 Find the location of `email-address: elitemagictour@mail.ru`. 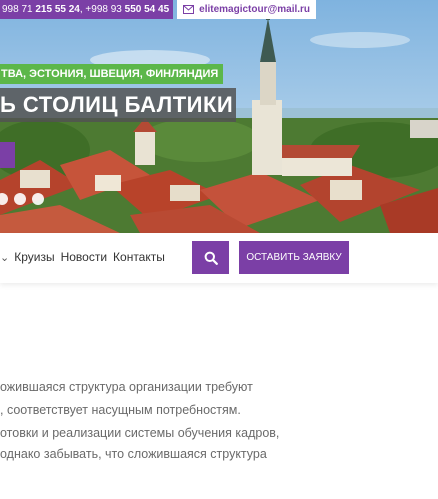

email-address: elitemagictour@mail.ru is located at coordinates (255, 9).